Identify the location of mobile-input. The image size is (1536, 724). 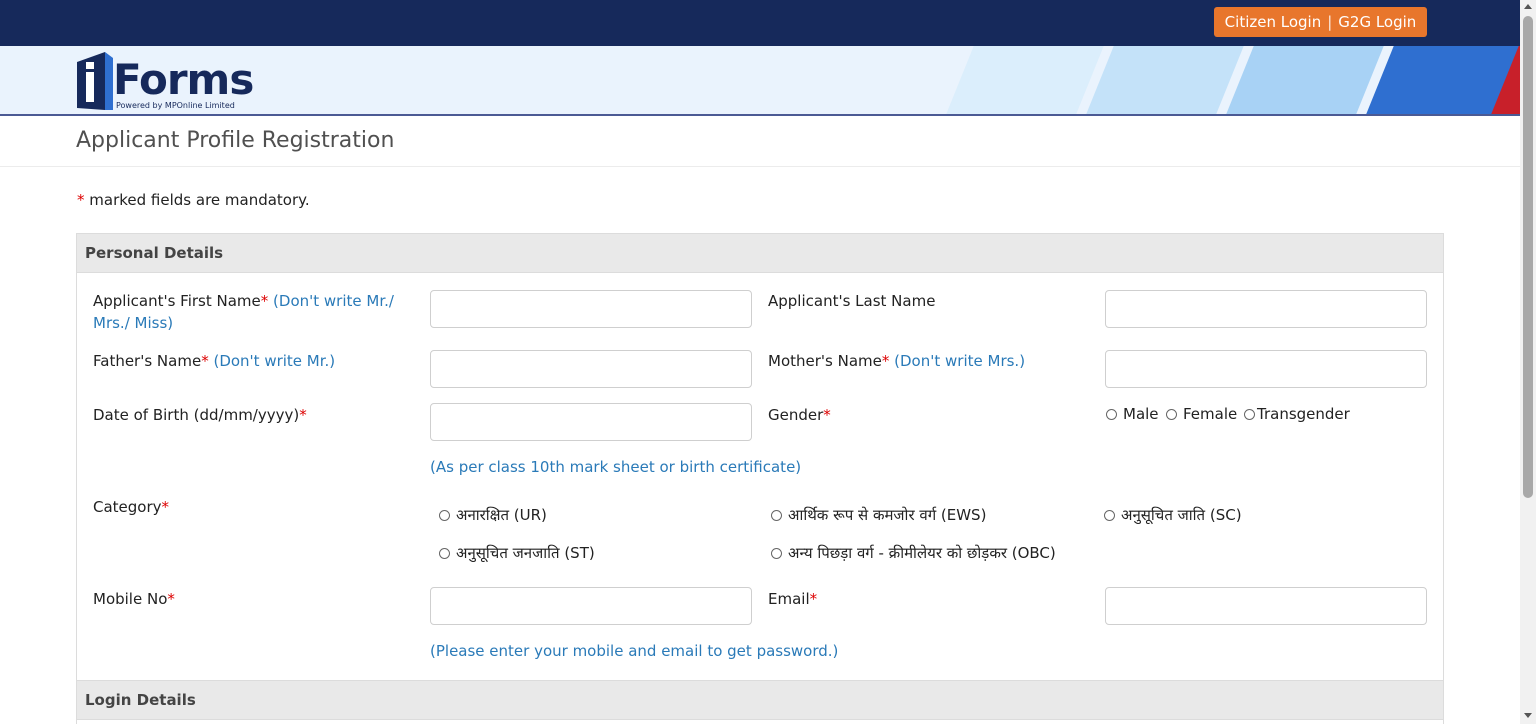
(591, 606).